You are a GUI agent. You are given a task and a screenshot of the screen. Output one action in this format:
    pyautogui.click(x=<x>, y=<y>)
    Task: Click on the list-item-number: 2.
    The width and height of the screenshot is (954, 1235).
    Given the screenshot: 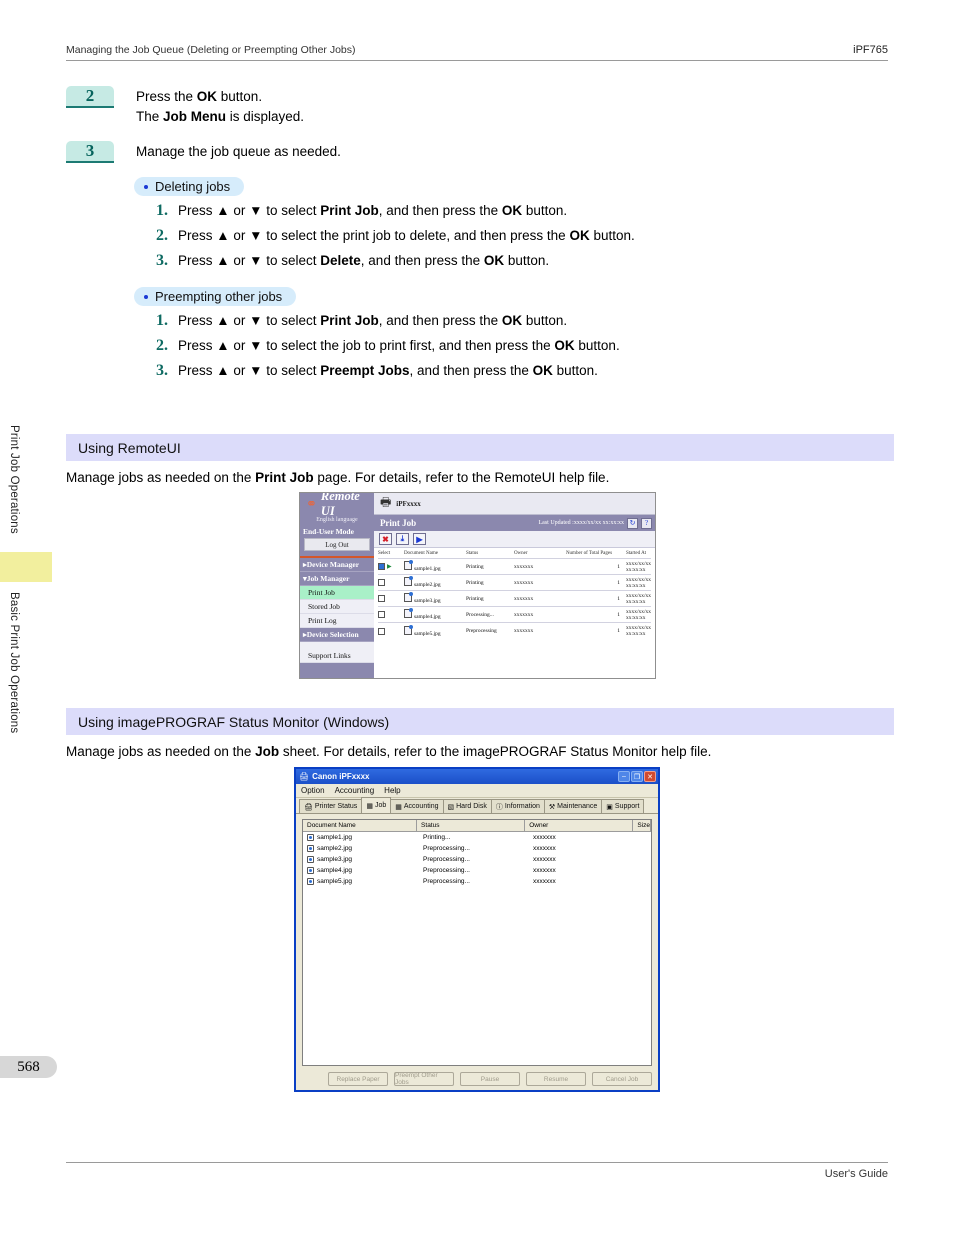 What is the action you would take?
    pyautogui.click(x=162, y=345)
    